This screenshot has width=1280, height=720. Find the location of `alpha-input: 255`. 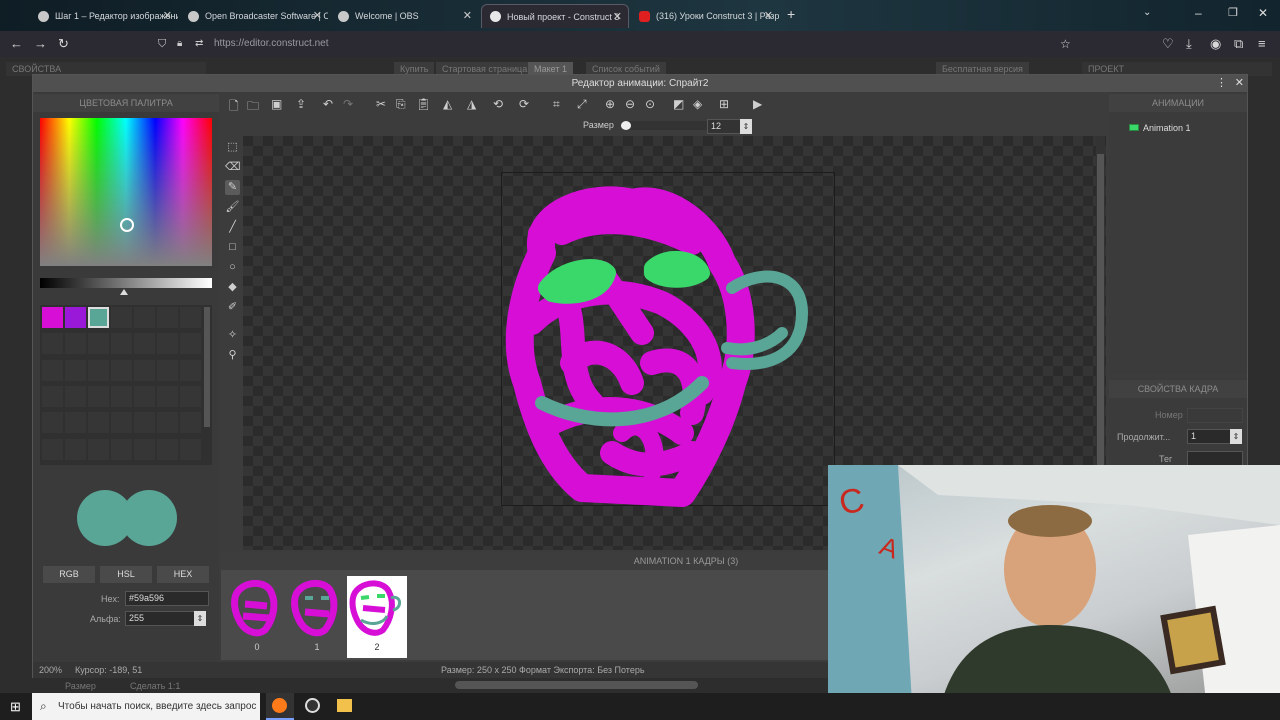

alpha-input: 255 is located at coordinates (161, 618).